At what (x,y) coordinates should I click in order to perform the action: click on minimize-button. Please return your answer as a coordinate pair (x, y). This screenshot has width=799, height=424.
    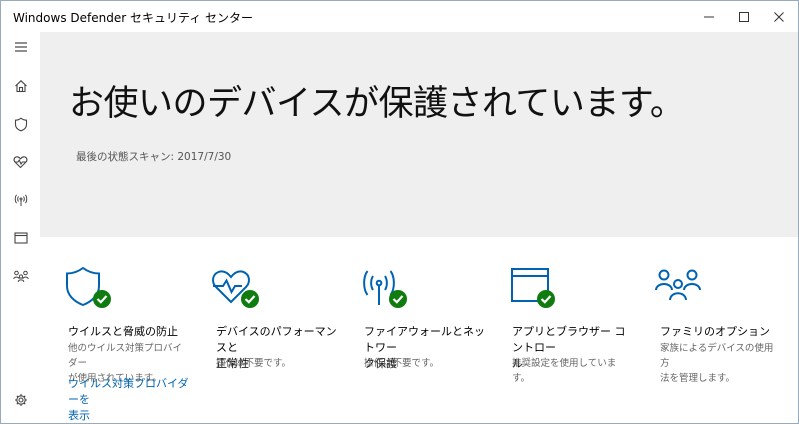
    Looking at the image, I should click on (709, 16).